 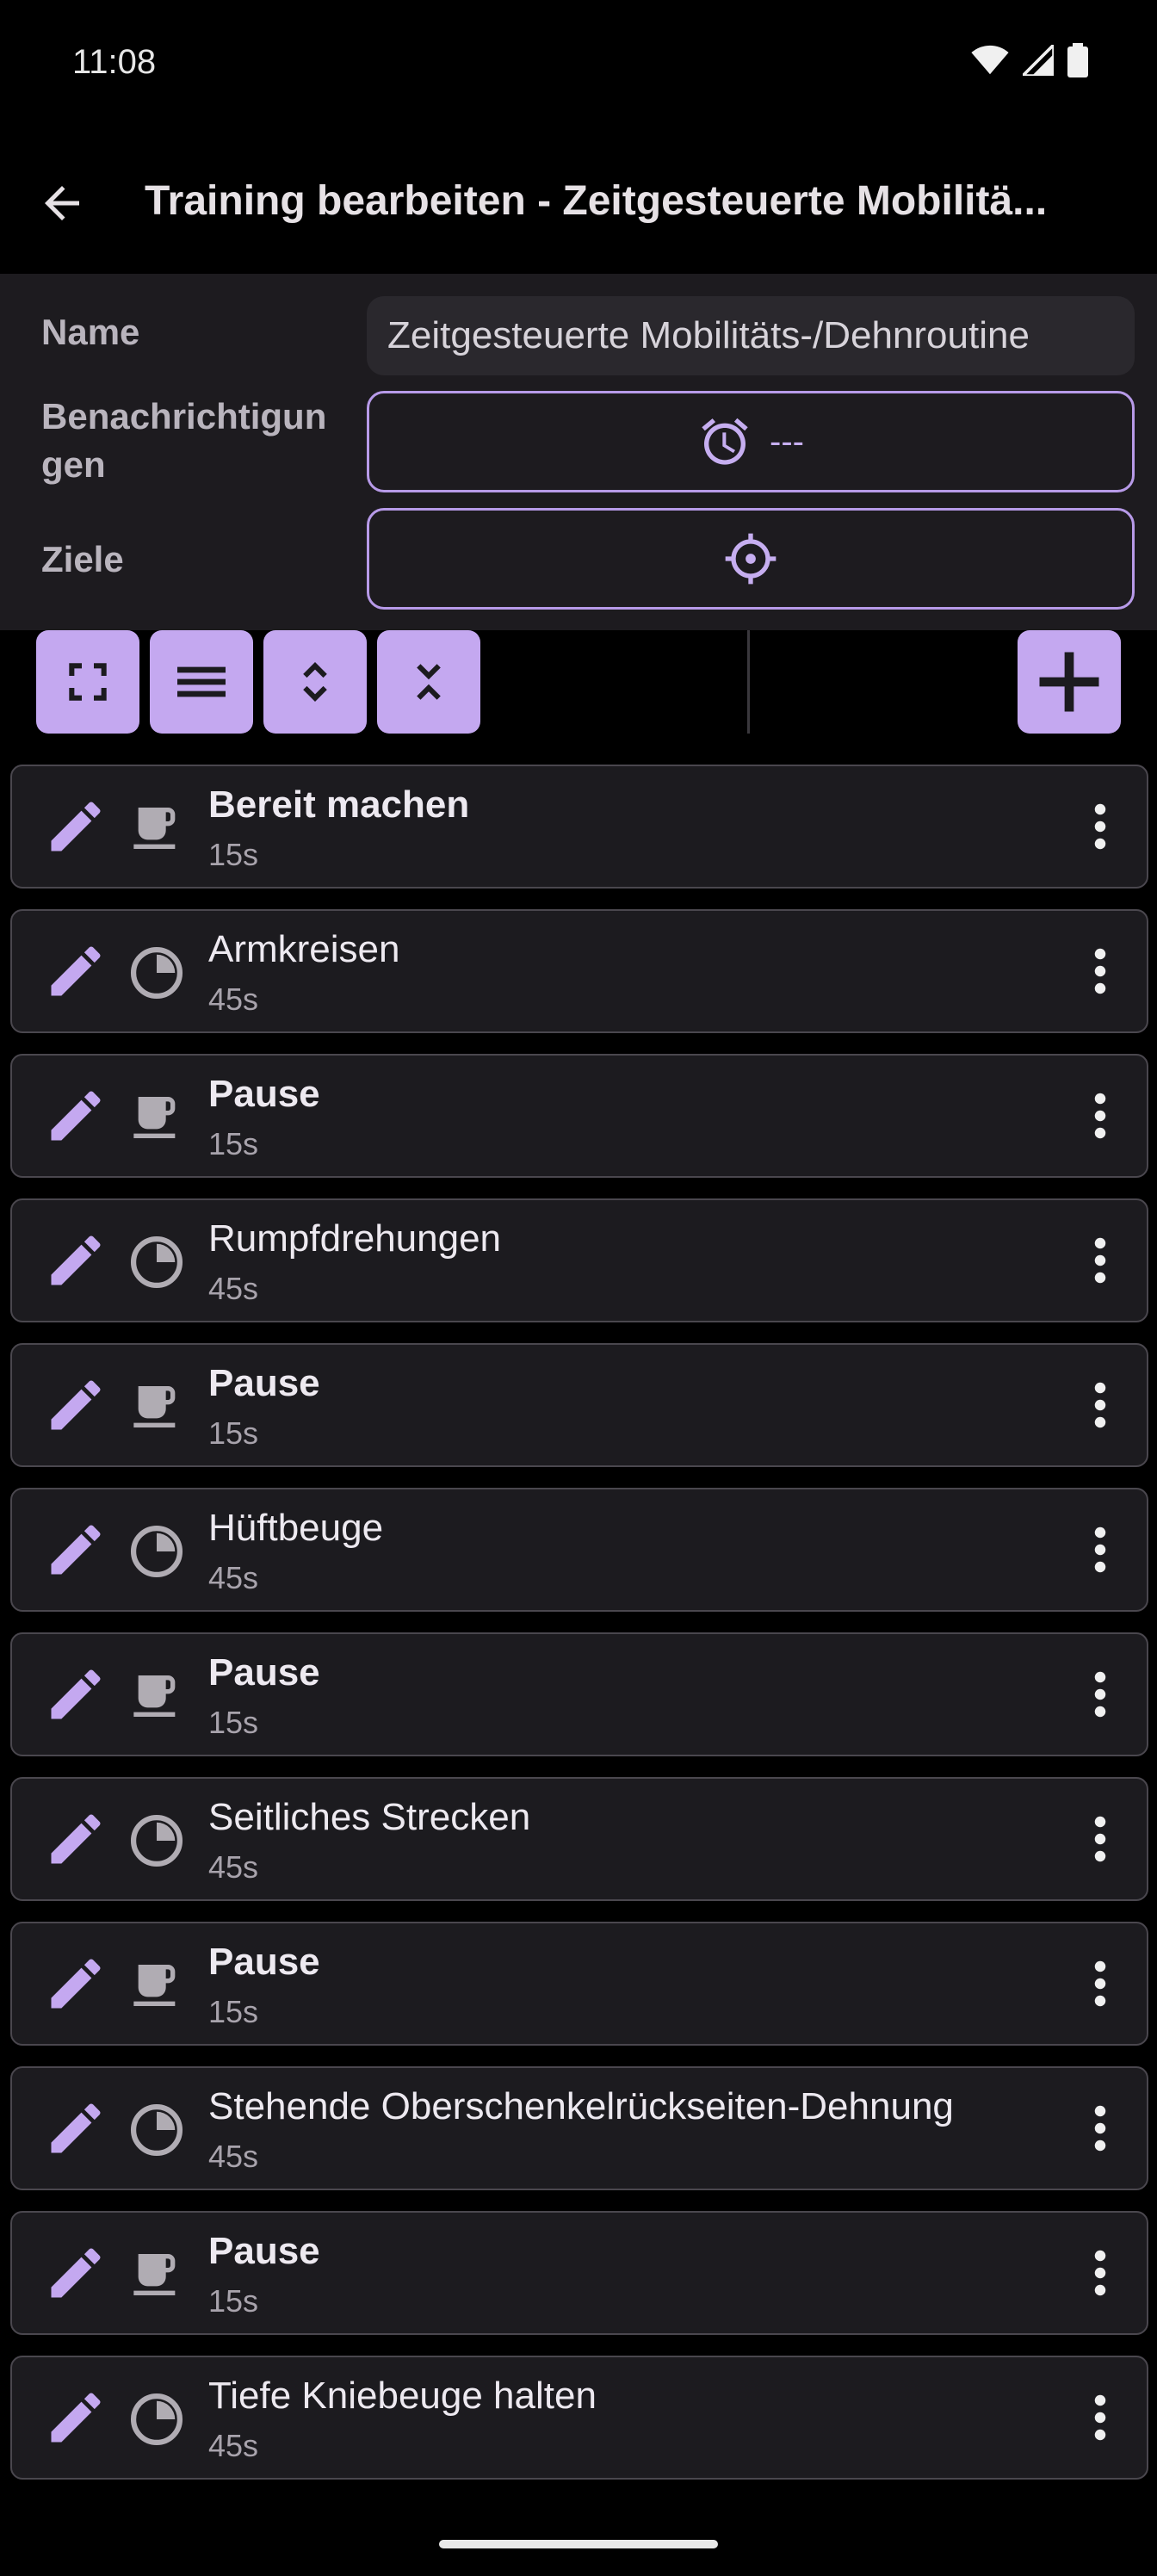 I want to click on wifi-icon, so click(x=990, y=60).